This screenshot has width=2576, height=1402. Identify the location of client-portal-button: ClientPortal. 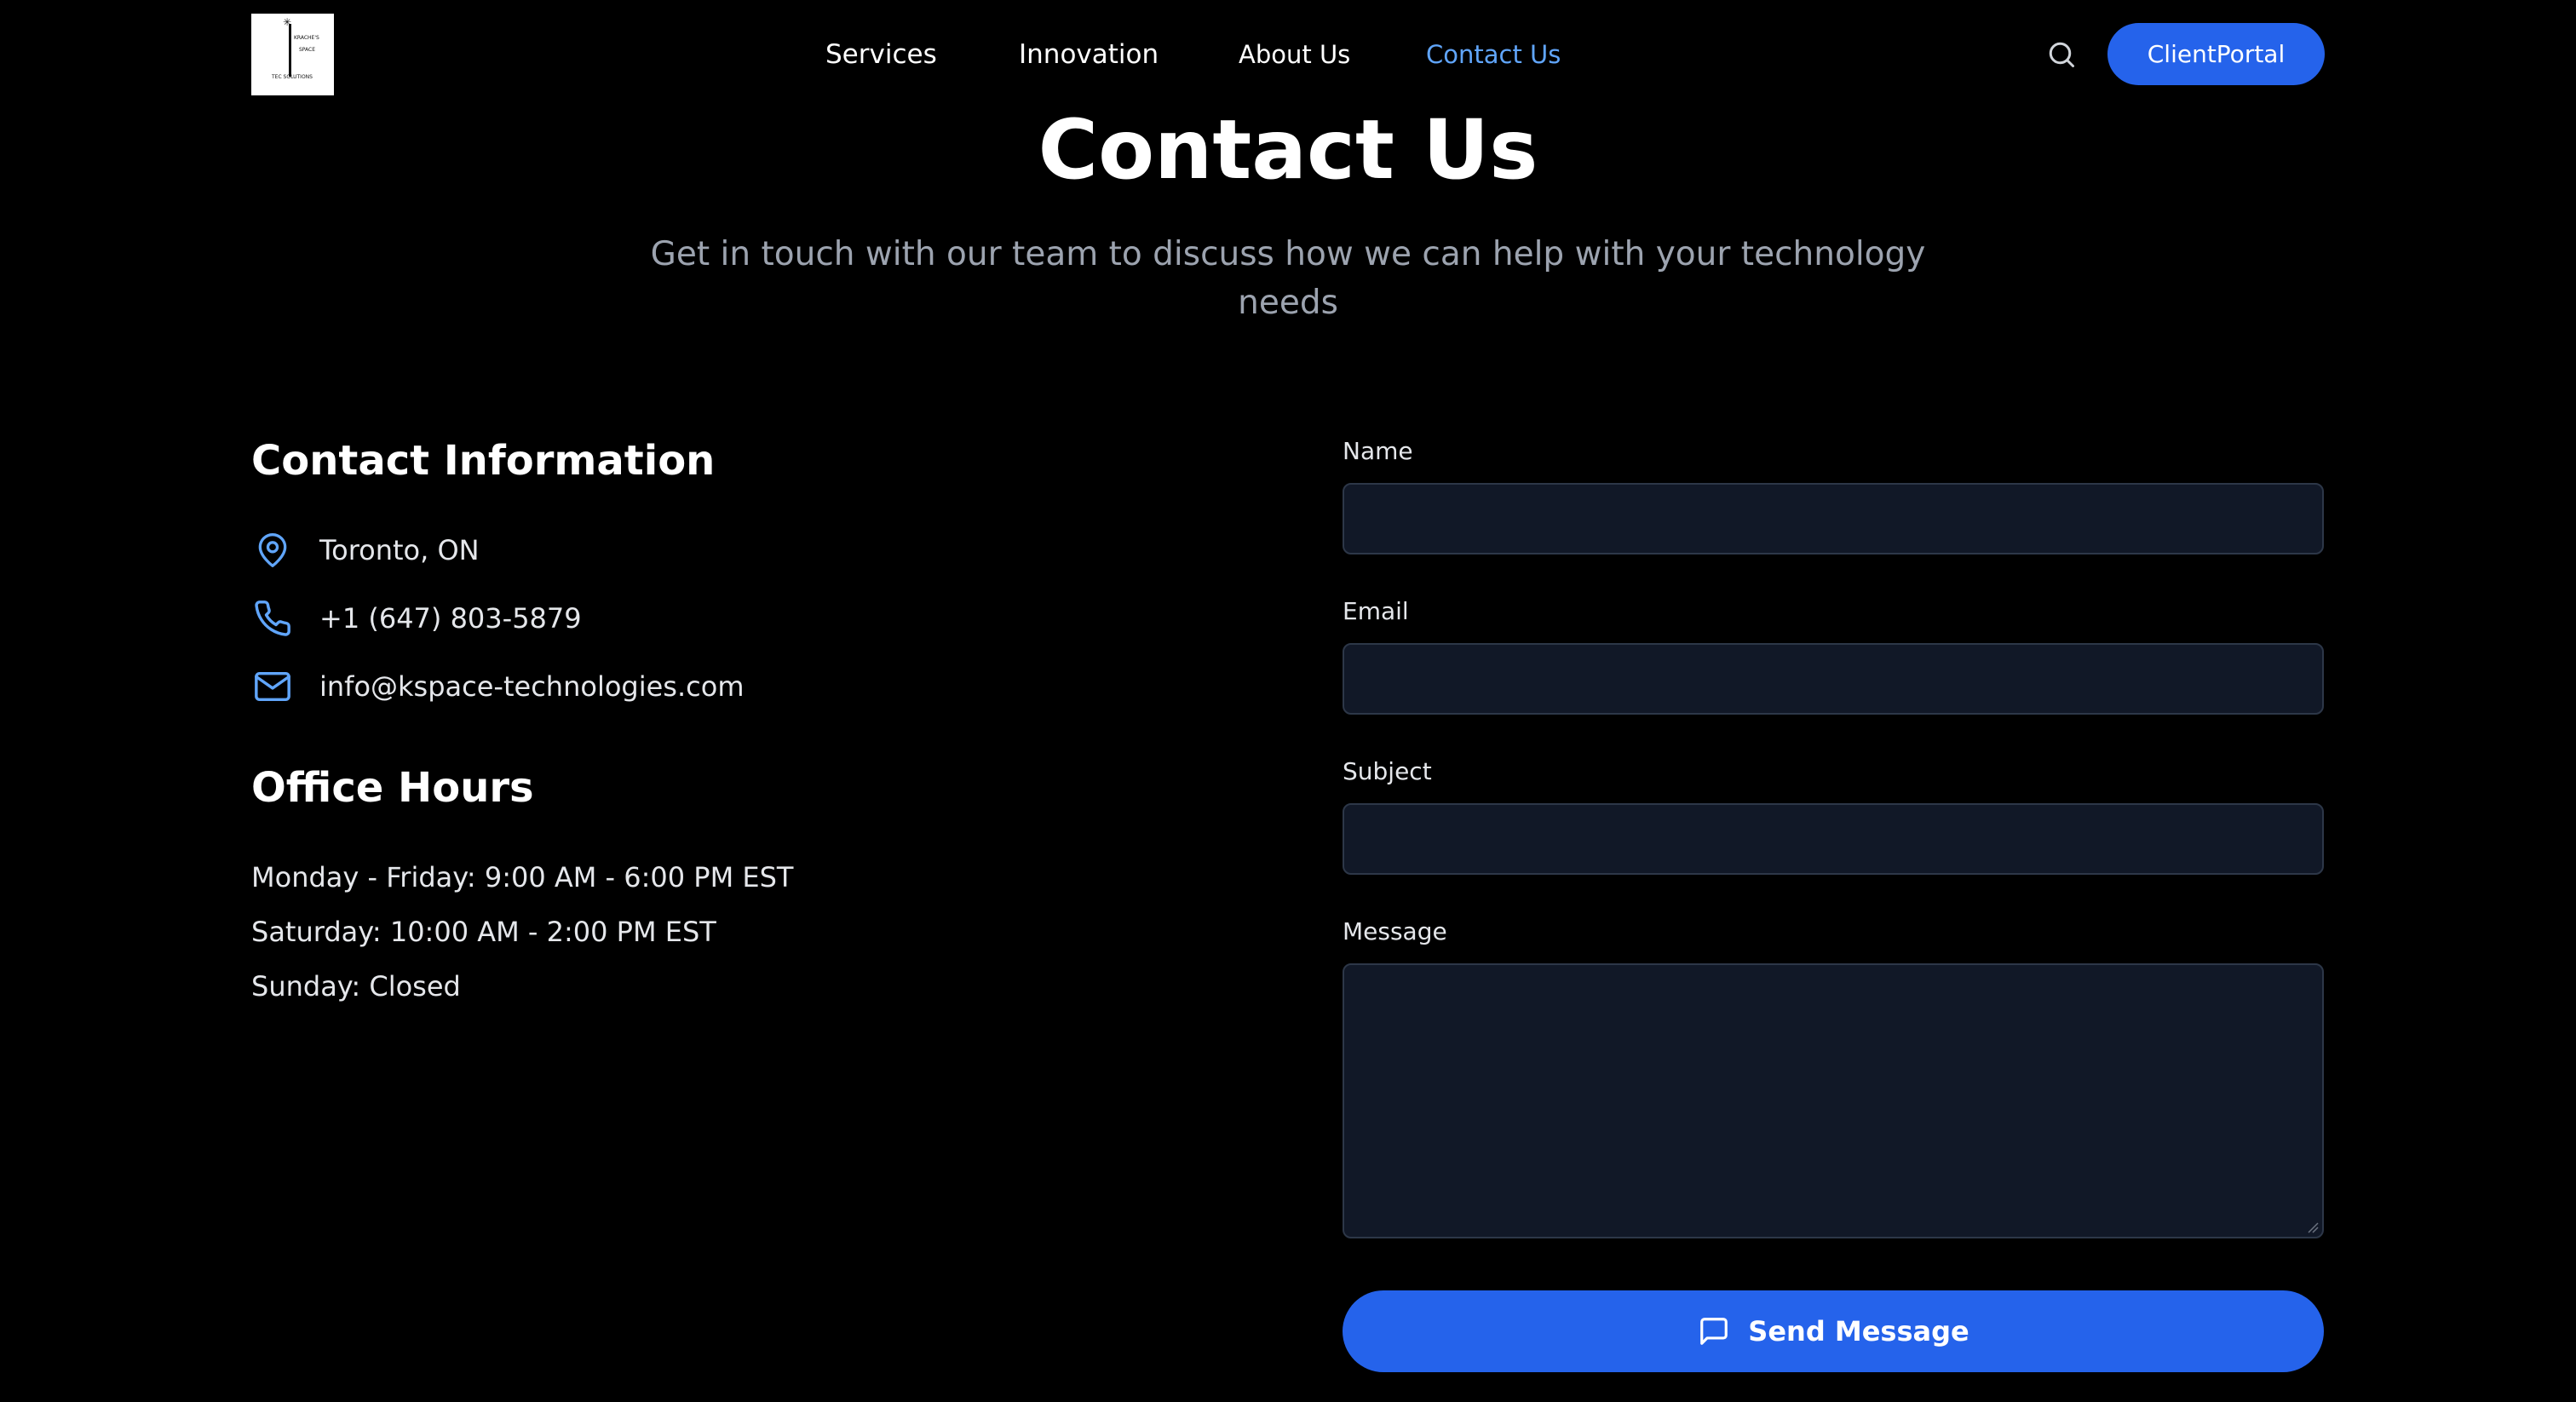
(2216, 54).